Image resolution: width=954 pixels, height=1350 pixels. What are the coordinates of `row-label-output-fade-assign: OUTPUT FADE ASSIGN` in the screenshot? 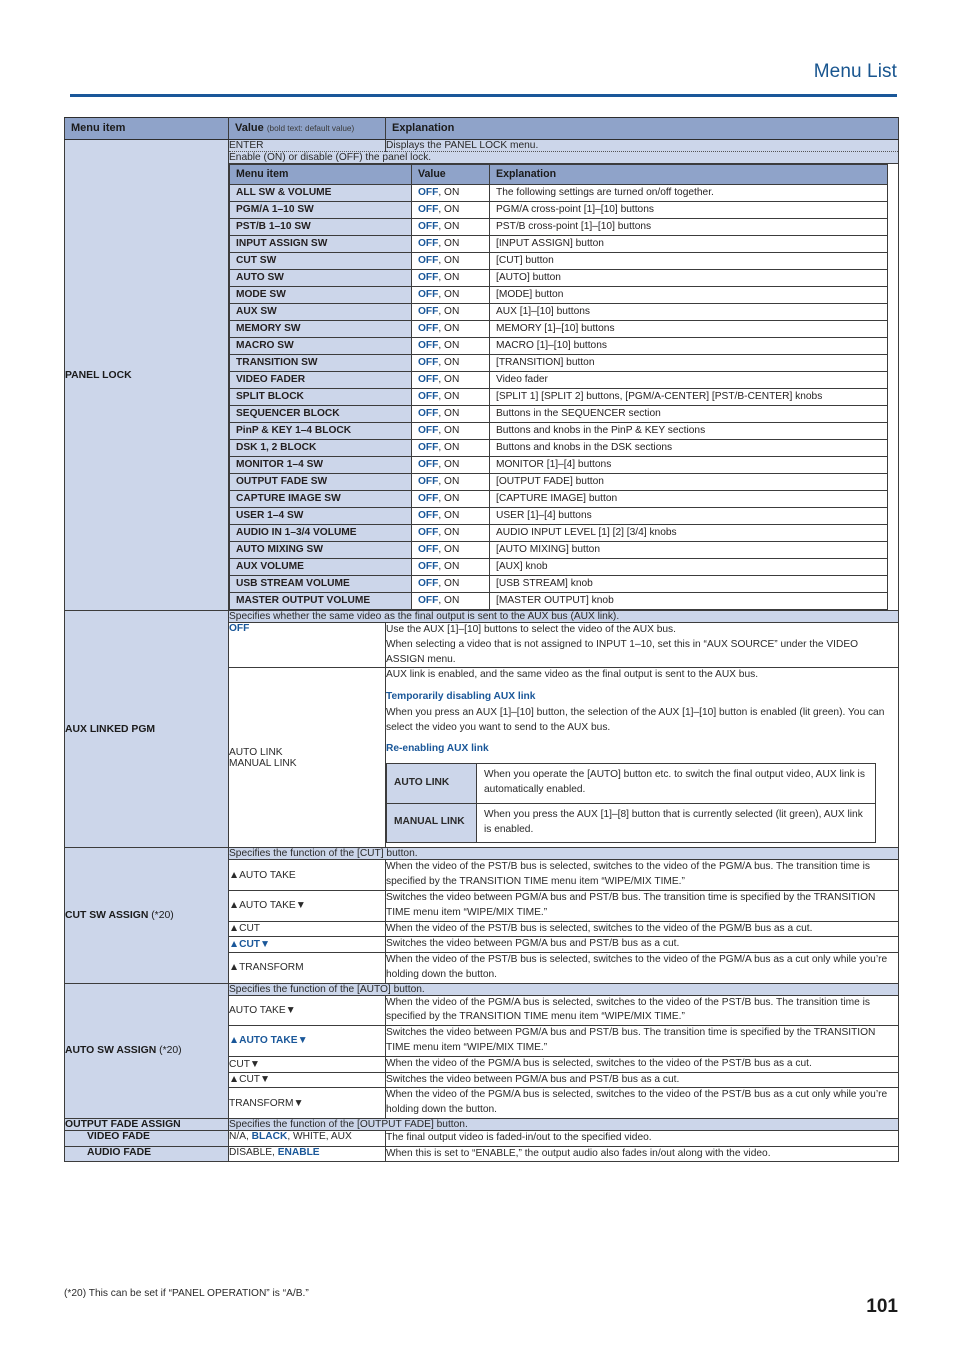 It's located at (146, 1124).